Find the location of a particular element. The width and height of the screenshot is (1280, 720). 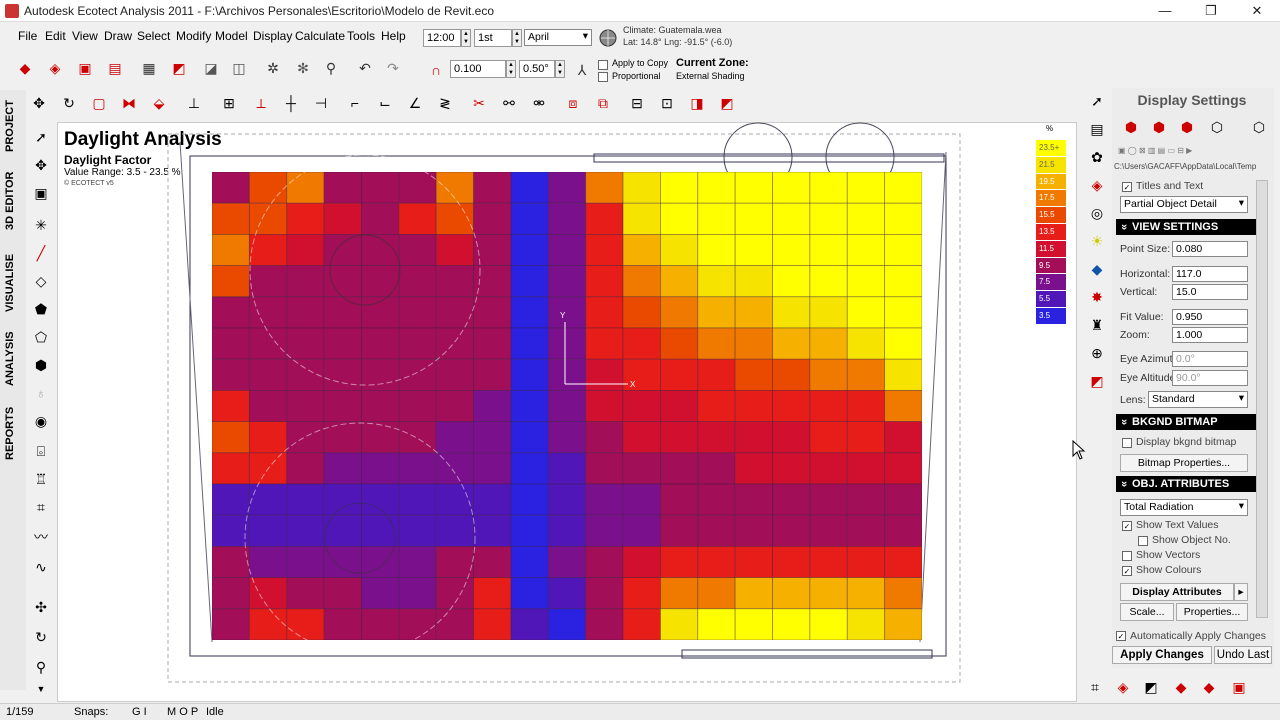

select-arrow-icon: ➚ is located at coordinates (1097, 101).